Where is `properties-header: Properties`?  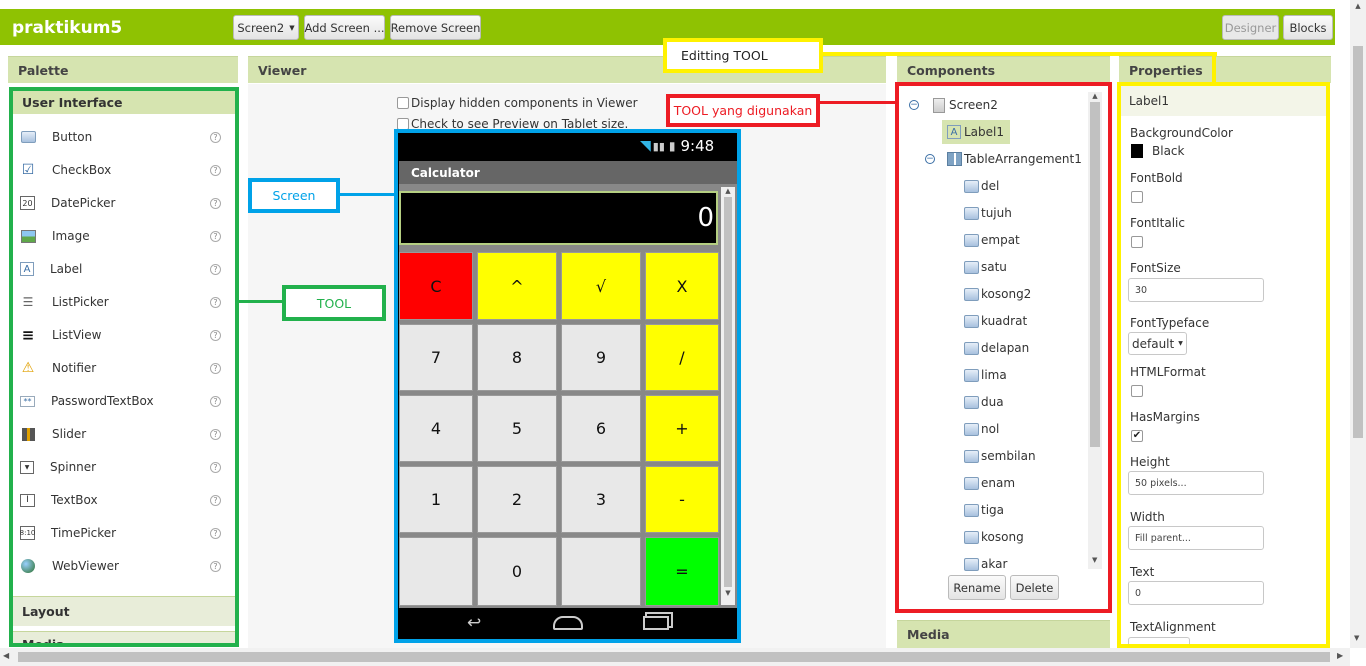 properties-header: Properties is located at coordinates (1225, 69).